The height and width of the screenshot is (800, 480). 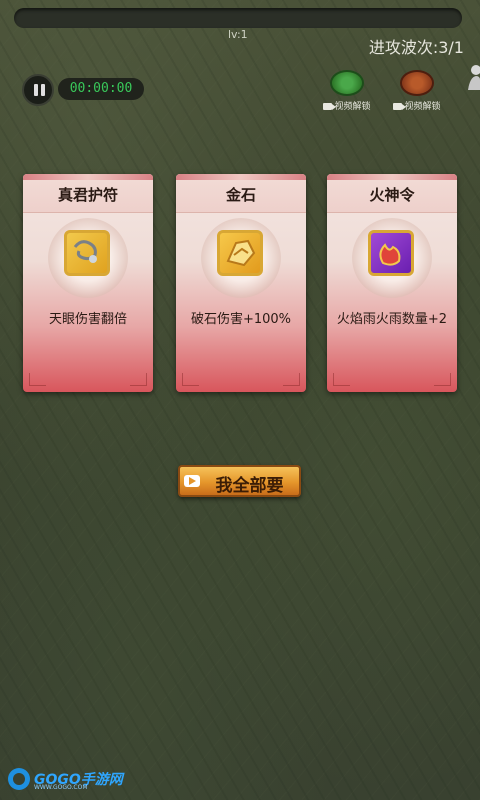 What do you see at coordinates (61, 787) in the screenshot?
I see `watermark-url: WWW.GOGO.COM` at bounding box center [61, 787].